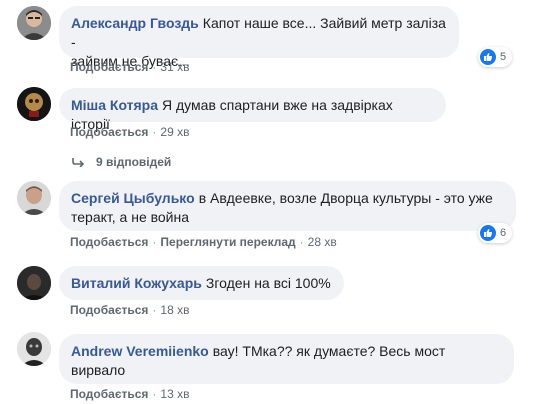 The width and height of the screenshot is (550, 404). I want to click on comment-actions: Подобається · 31 хв, so click(129, 67).